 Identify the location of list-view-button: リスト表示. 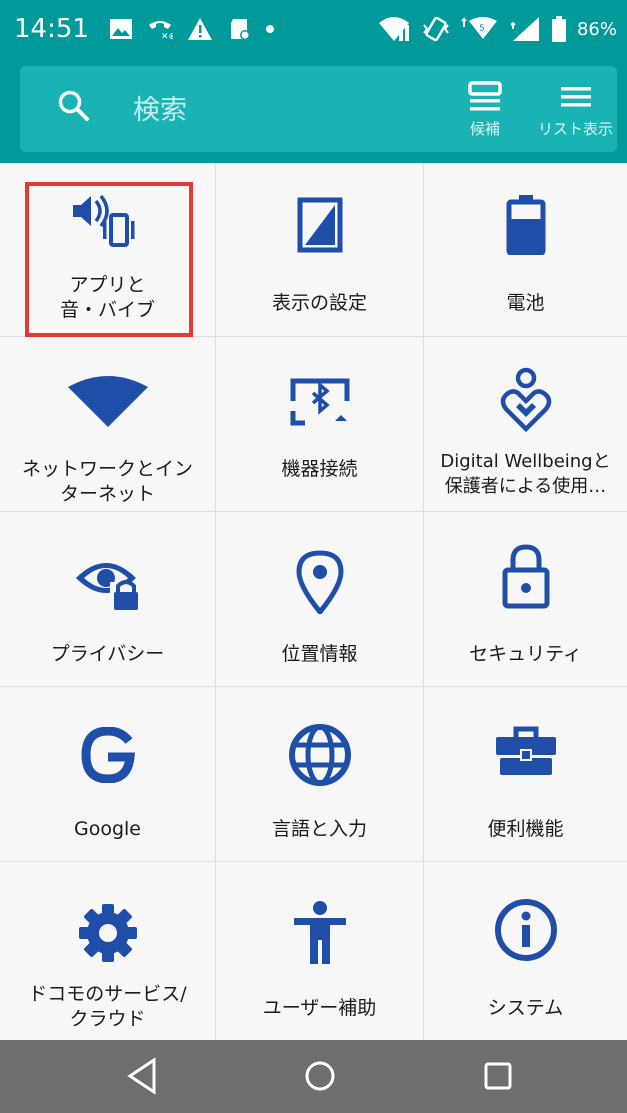
(575, 109).